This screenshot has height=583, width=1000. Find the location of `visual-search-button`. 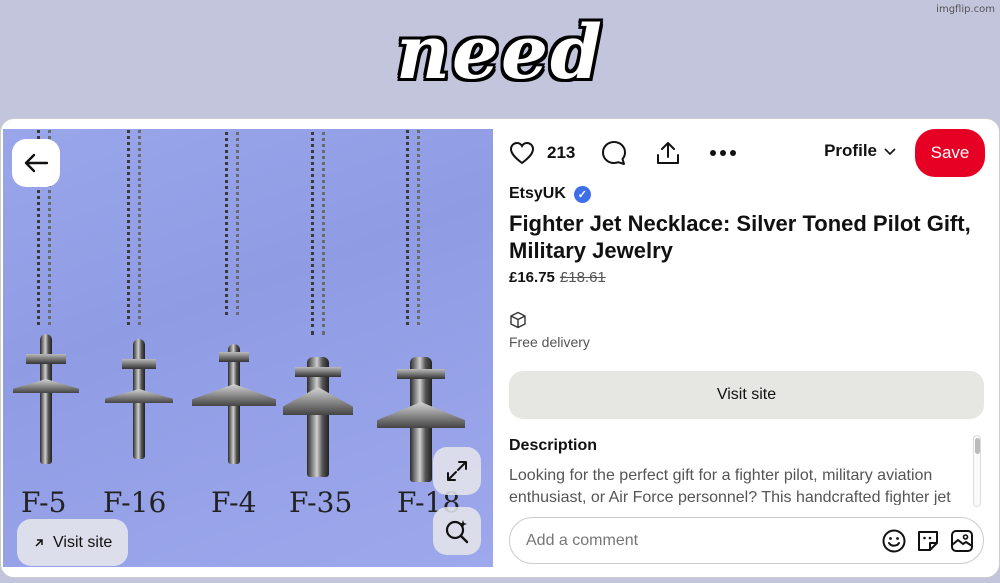

visual-search-button is located at coordinates (457, 531).